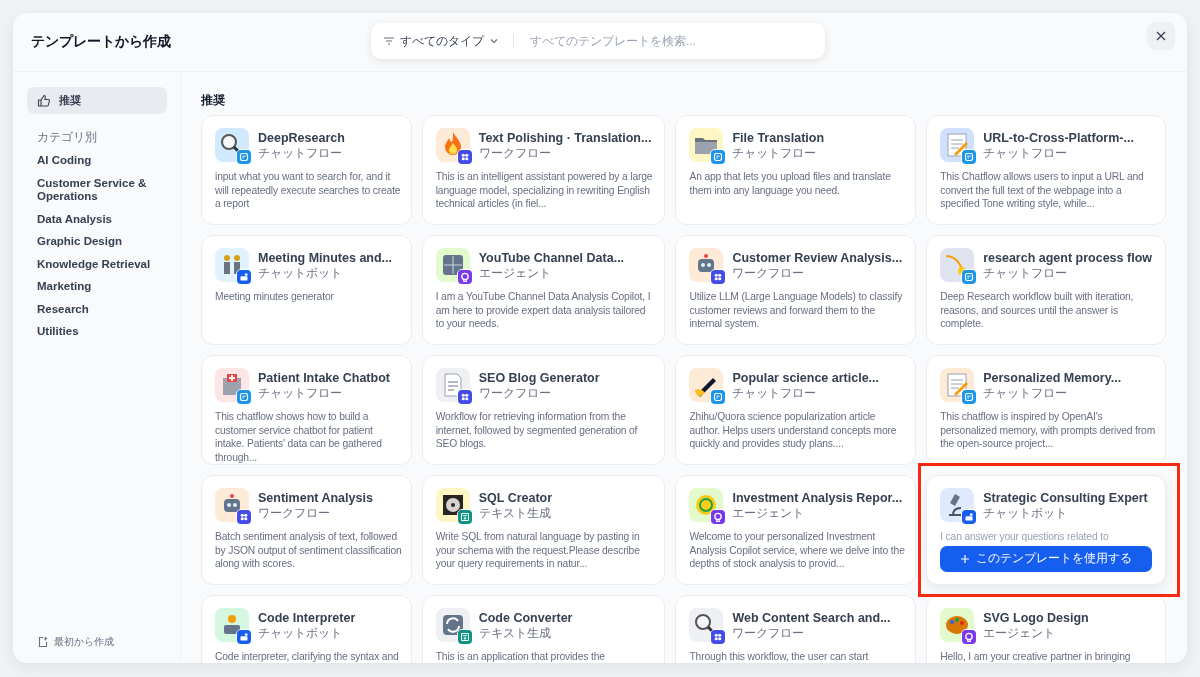  Describe the element at coordinates (525, 618) in the screenshot. I see `card-title: Code Converter` at that location.